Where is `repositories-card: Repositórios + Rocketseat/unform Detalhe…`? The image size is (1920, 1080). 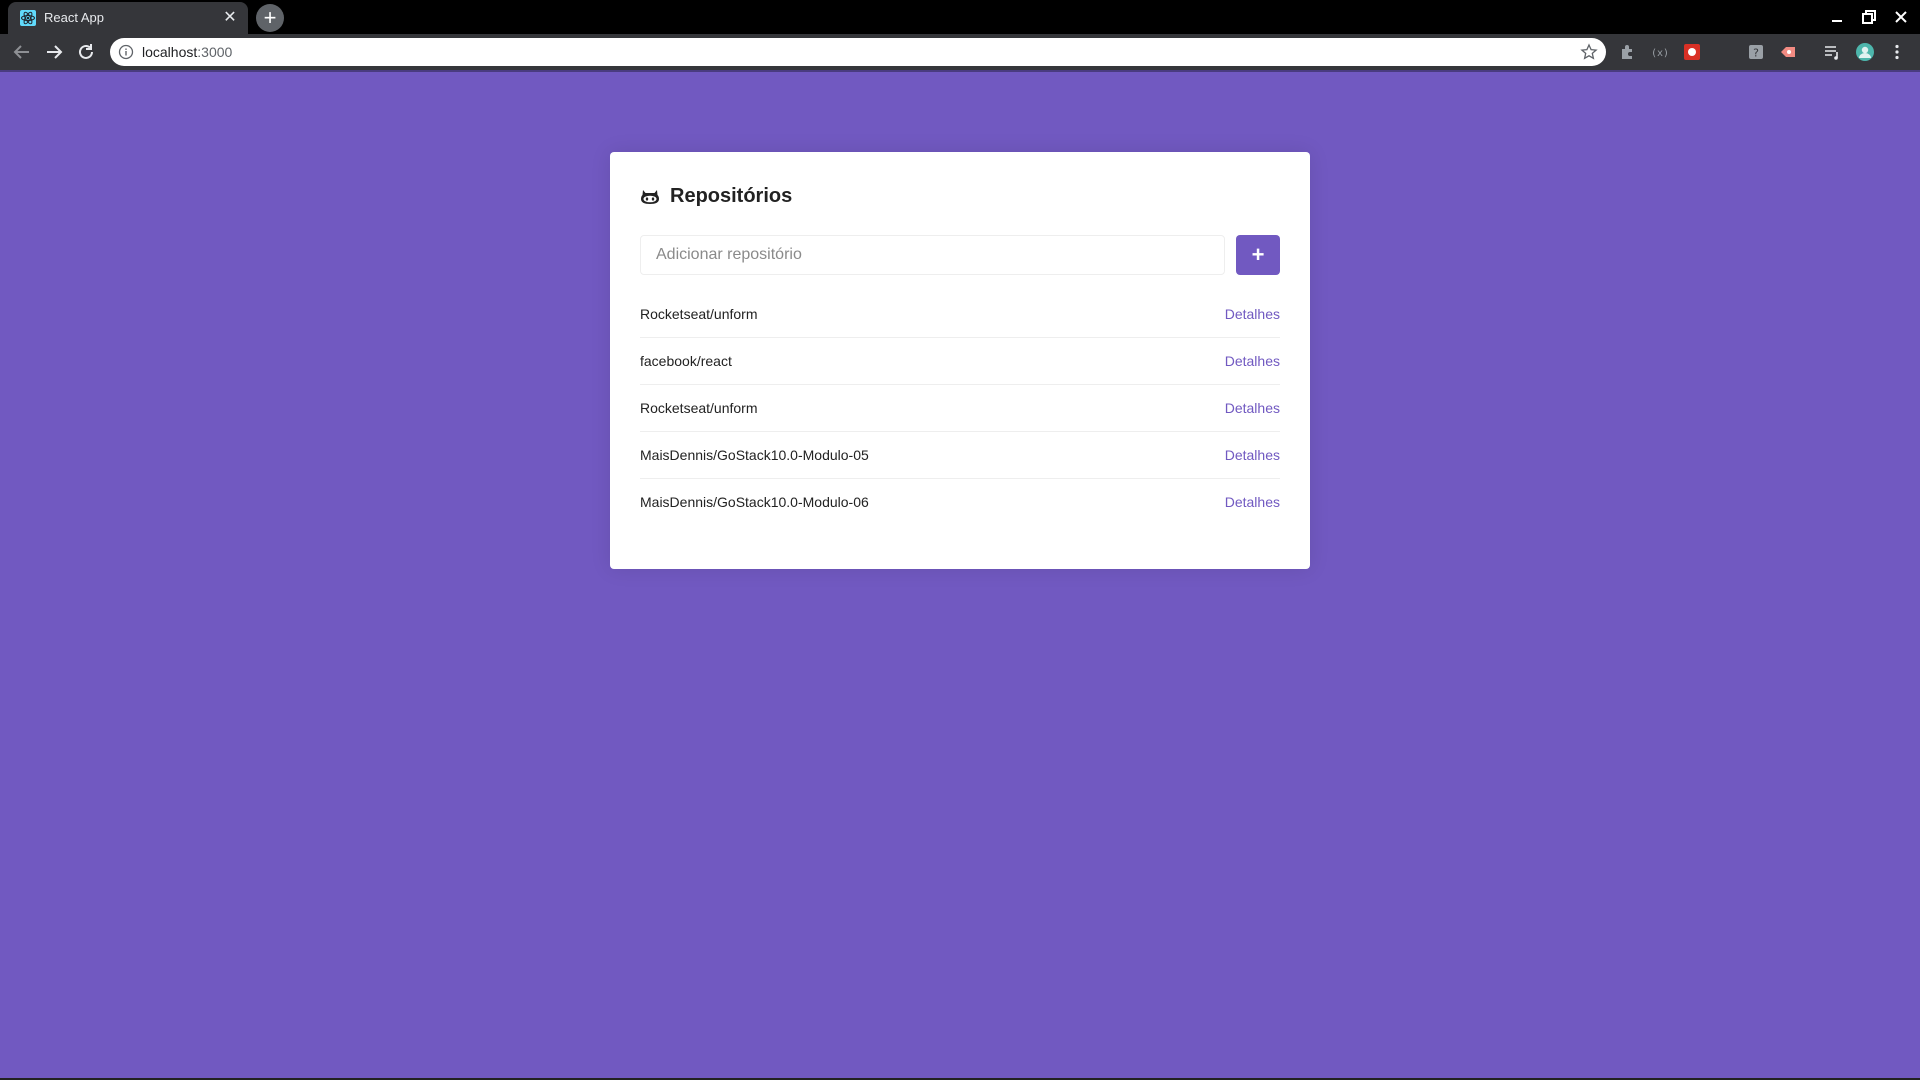
repositories-card: Repositórios + Rocketseat/unform Detalhe… is located at coordinates (960, 360).